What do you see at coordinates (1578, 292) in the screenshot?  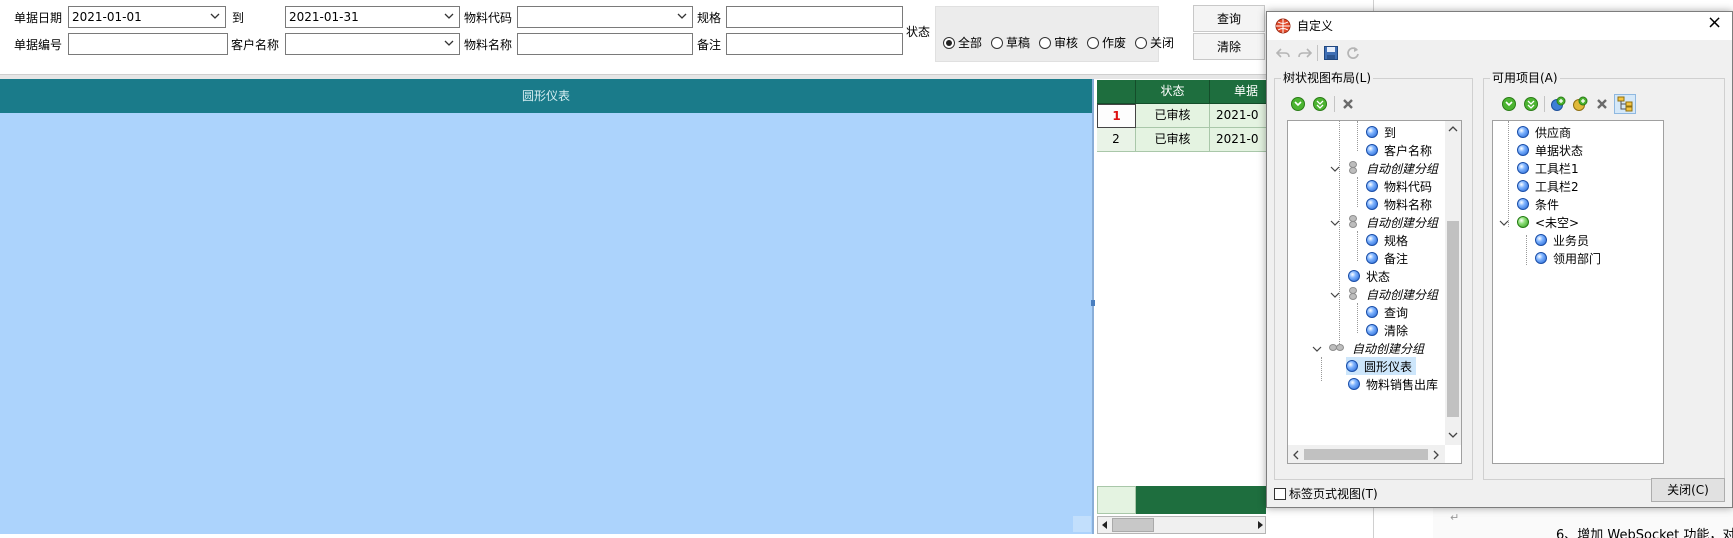 I see `available-tree: 供应商 单据状态 工具栏1 工具栏2 条件 <未空> 业务员 领用部门` at bounding box center [1578, 292].